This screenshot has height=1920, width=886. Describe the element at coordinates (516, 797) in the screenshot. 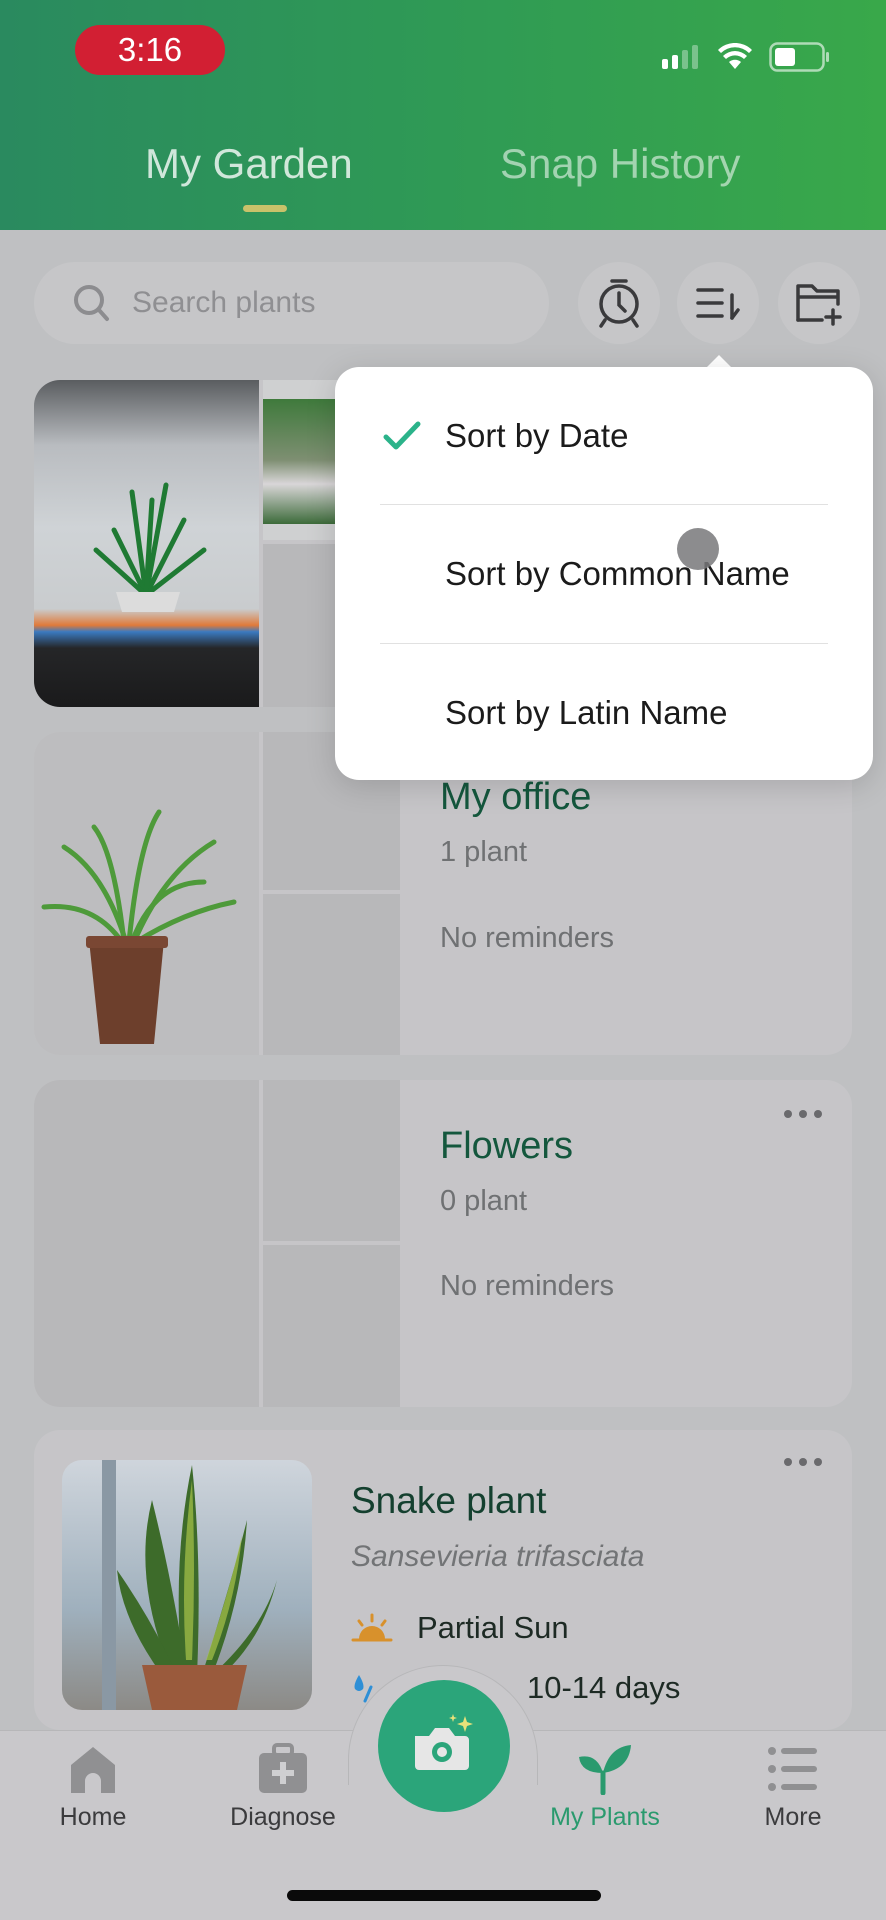

I see `collection-title: My office` at that location.